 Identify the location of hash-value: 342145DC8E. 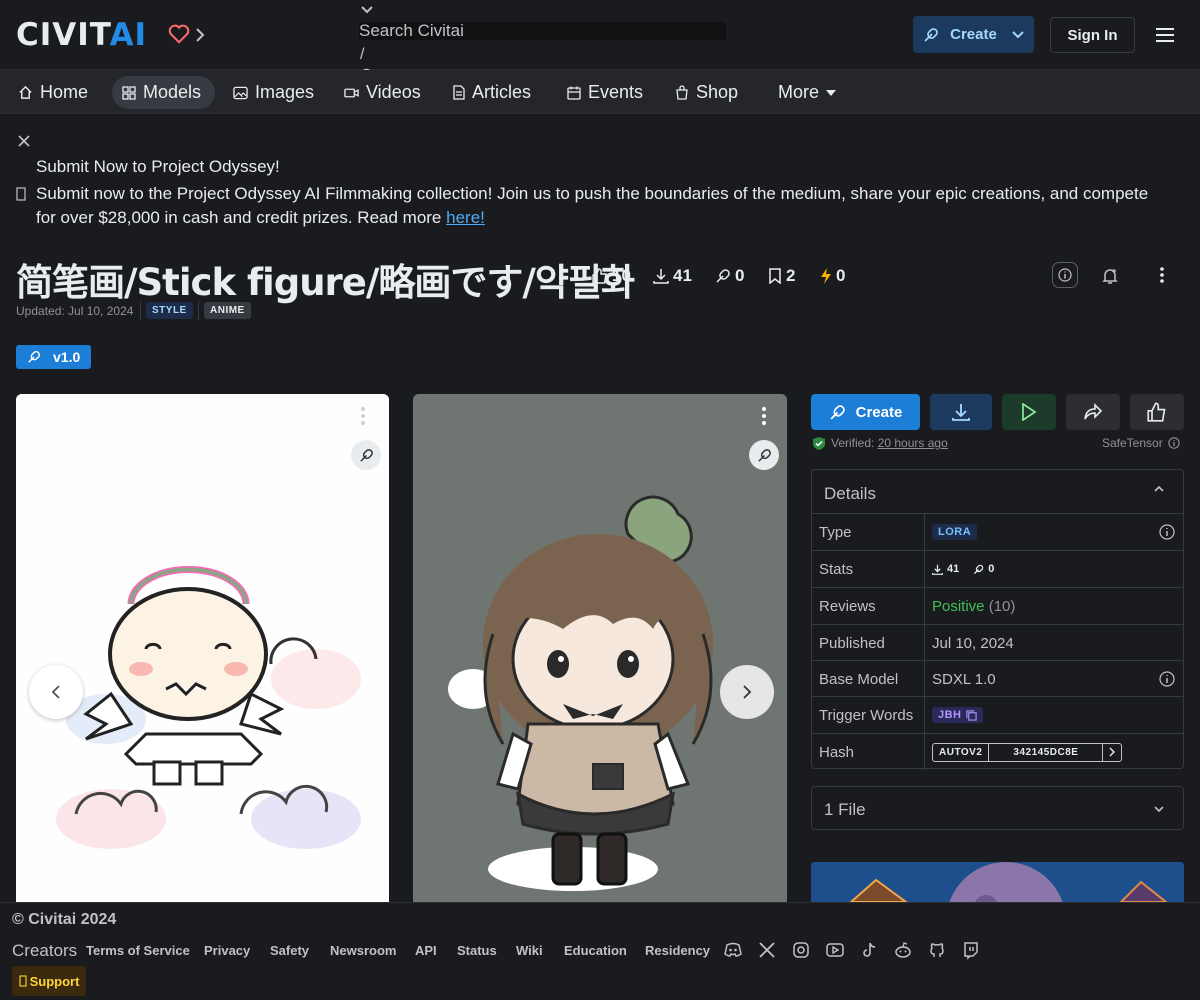
(1046, 752).